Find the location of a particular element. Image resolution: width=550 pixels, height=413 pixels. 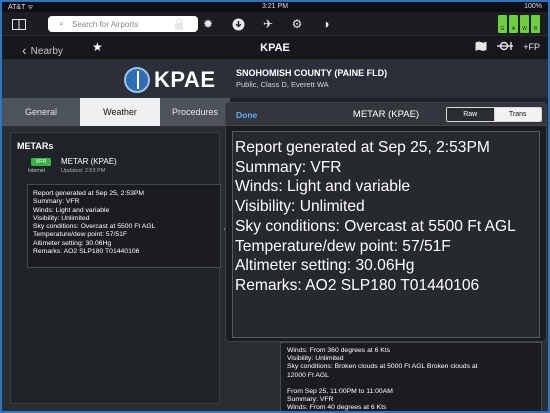

gps-indicator: G is located at coordinates (502, 24).